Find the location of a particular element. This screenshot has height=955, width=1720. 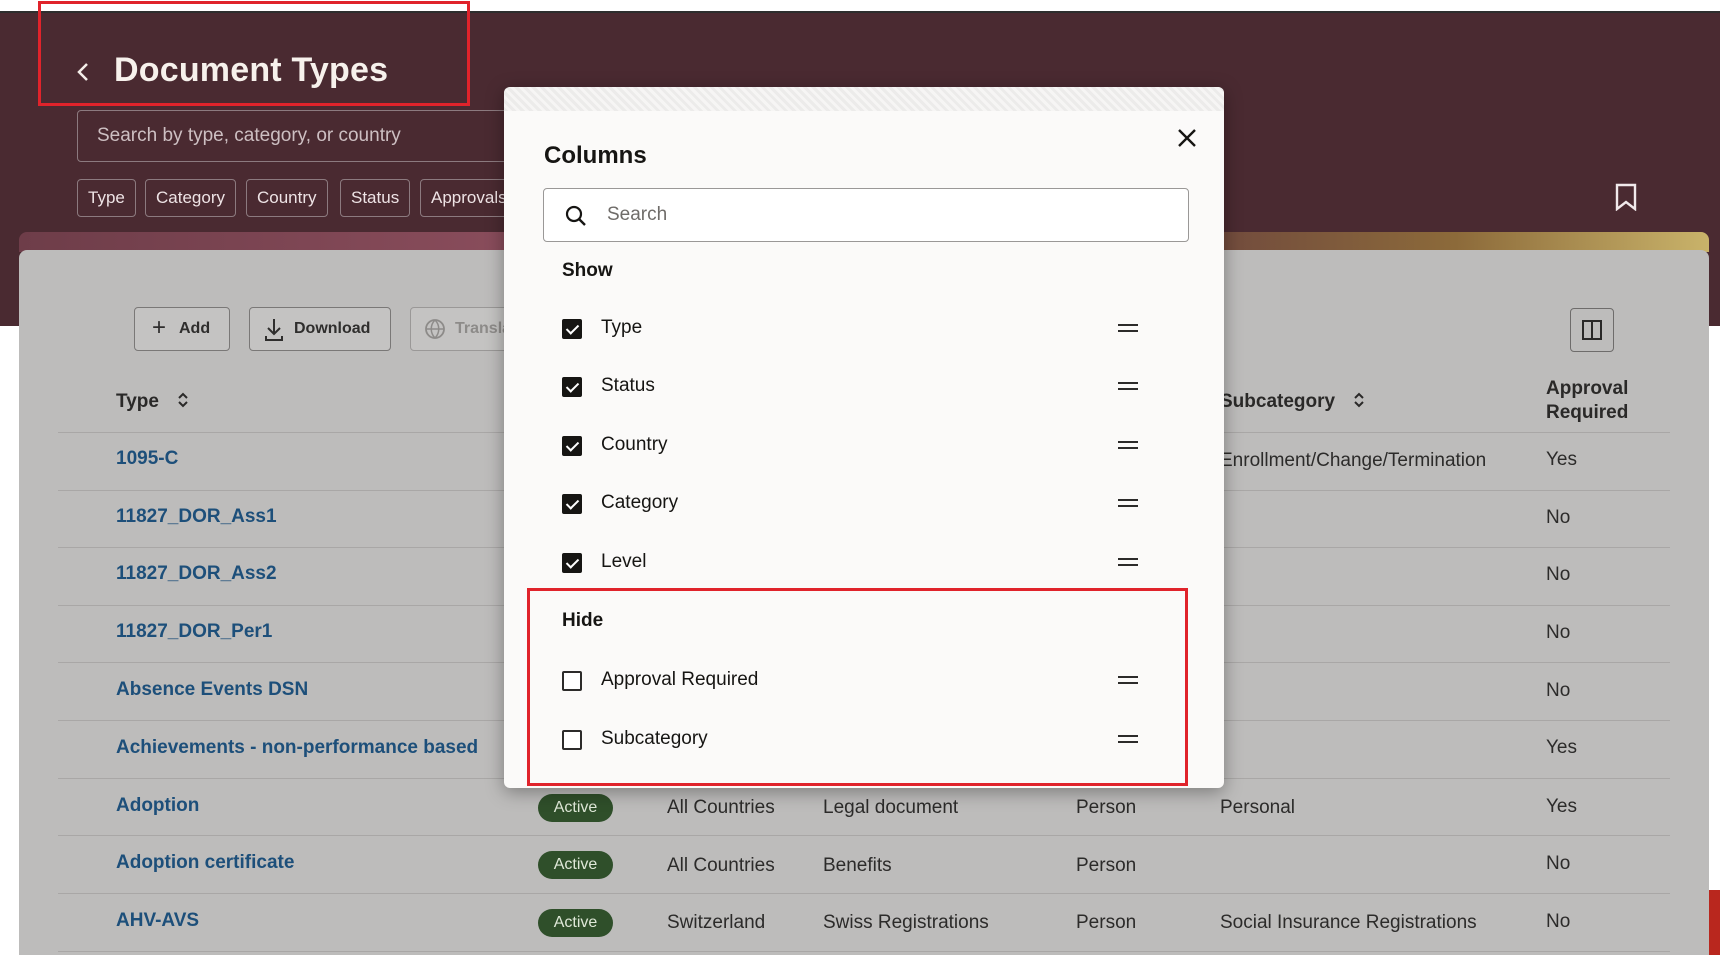

column-search-input: Search is located at coordinates (866, 215).